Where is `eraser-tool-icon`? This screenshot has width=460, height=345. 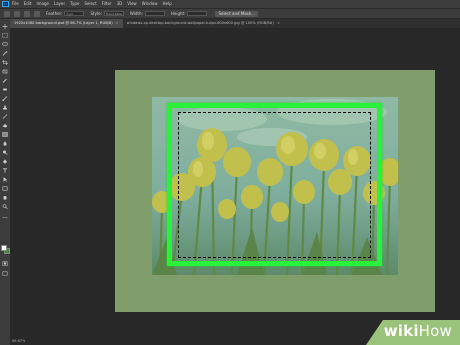 eraser-tool-icon is located at coordinates (5, 125).